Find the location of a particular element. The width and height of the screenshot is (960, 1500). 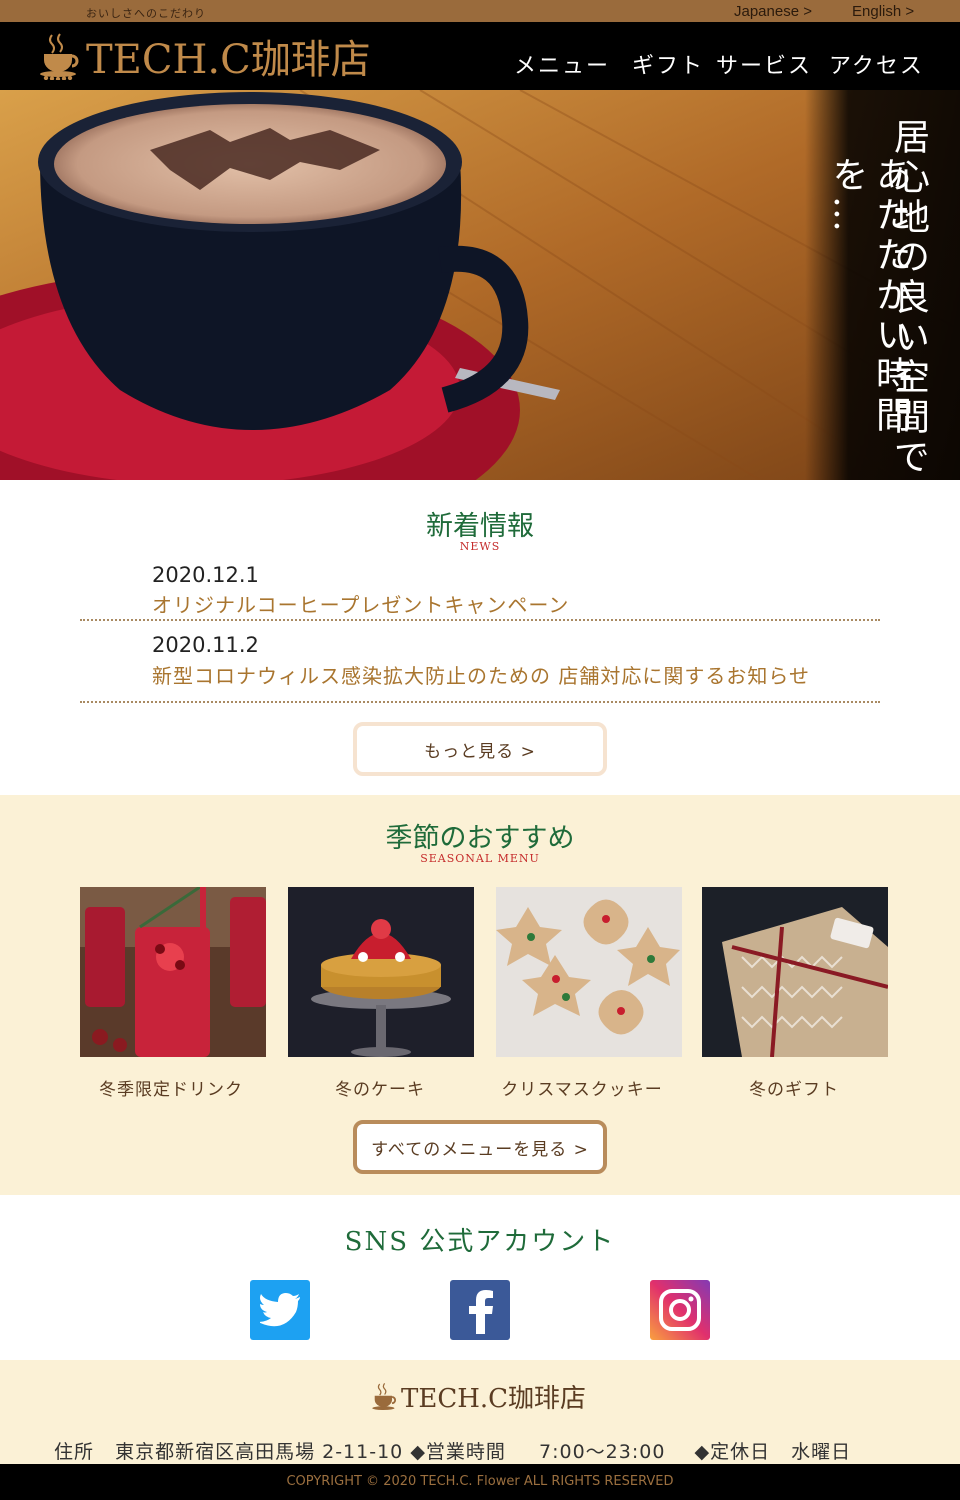

news-date: 2020.12.1 is located at coordinates (205, 575).